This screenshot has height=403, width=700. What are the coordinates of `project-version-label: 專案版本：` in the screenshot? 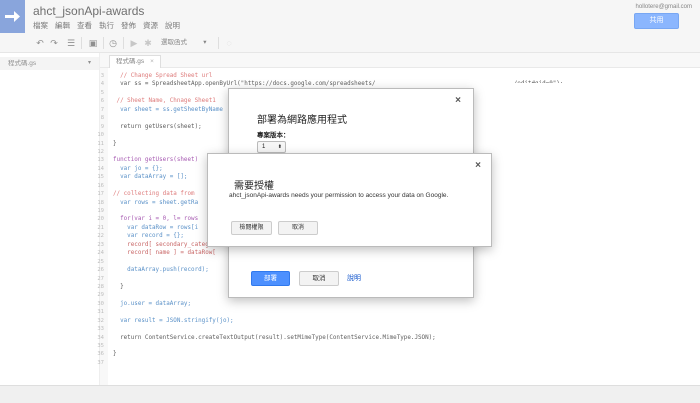 It's located at (273, 135).